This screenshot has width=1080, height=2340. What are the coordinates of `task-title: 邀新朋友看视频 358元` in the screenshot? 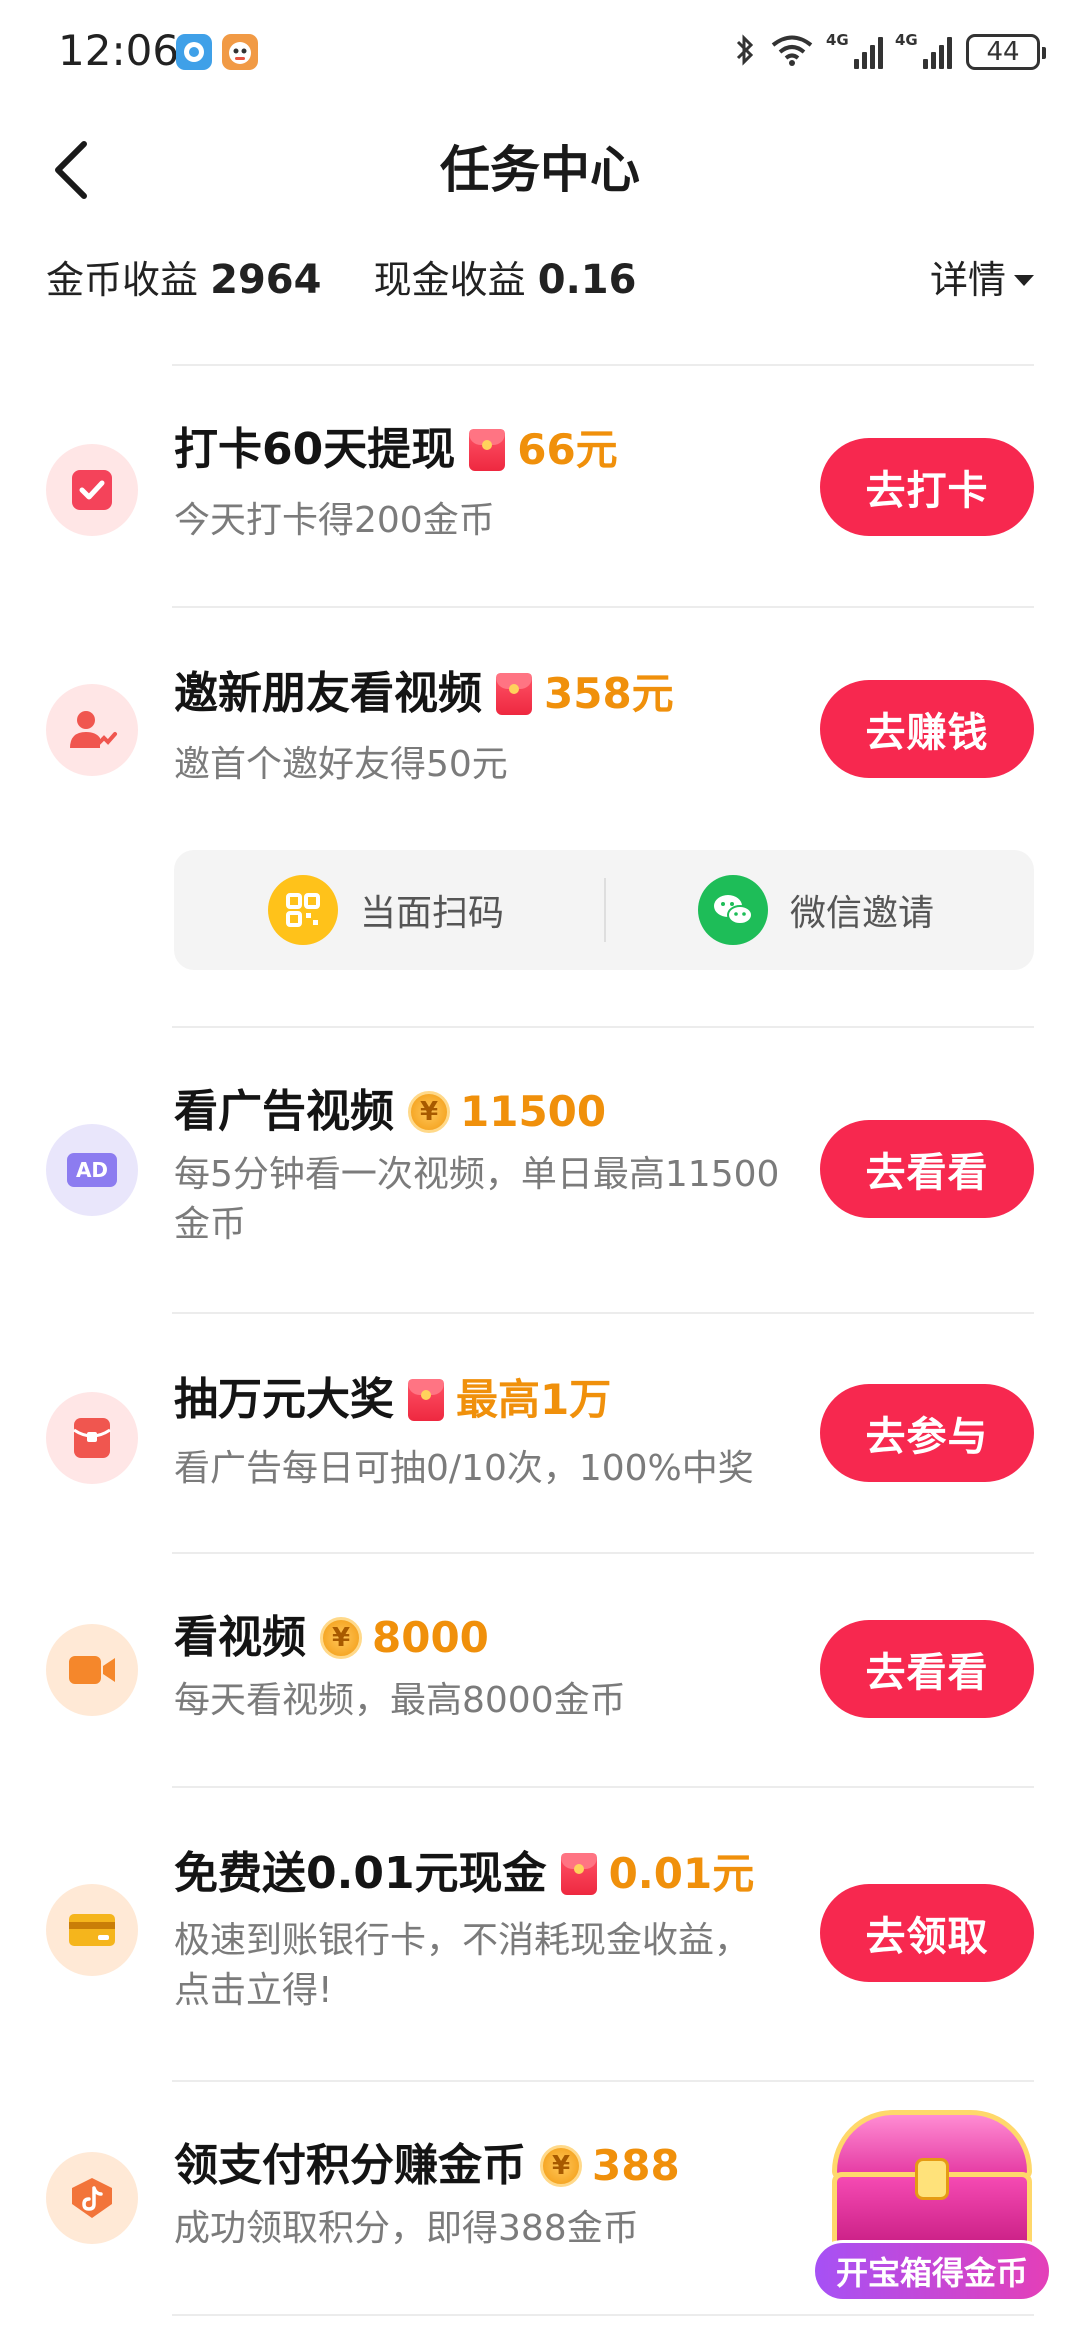 It's located at (424, 694).